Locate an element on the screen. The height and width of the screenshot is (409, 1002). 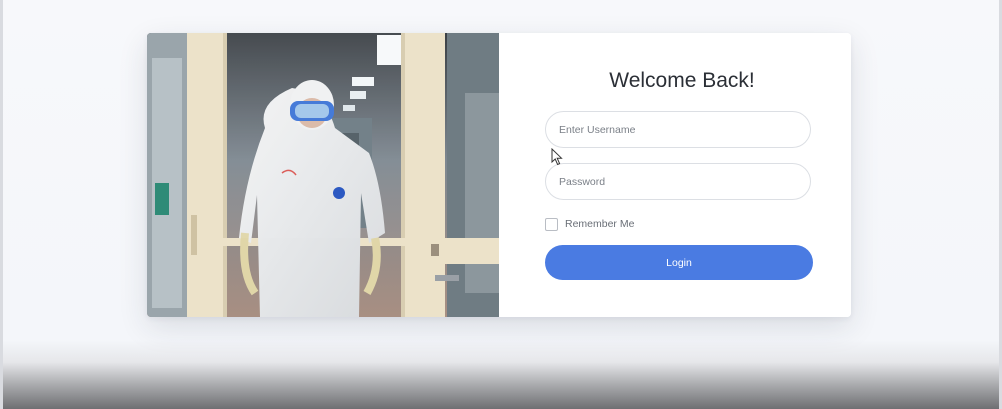
password-input is located at coordinates (678, 181).